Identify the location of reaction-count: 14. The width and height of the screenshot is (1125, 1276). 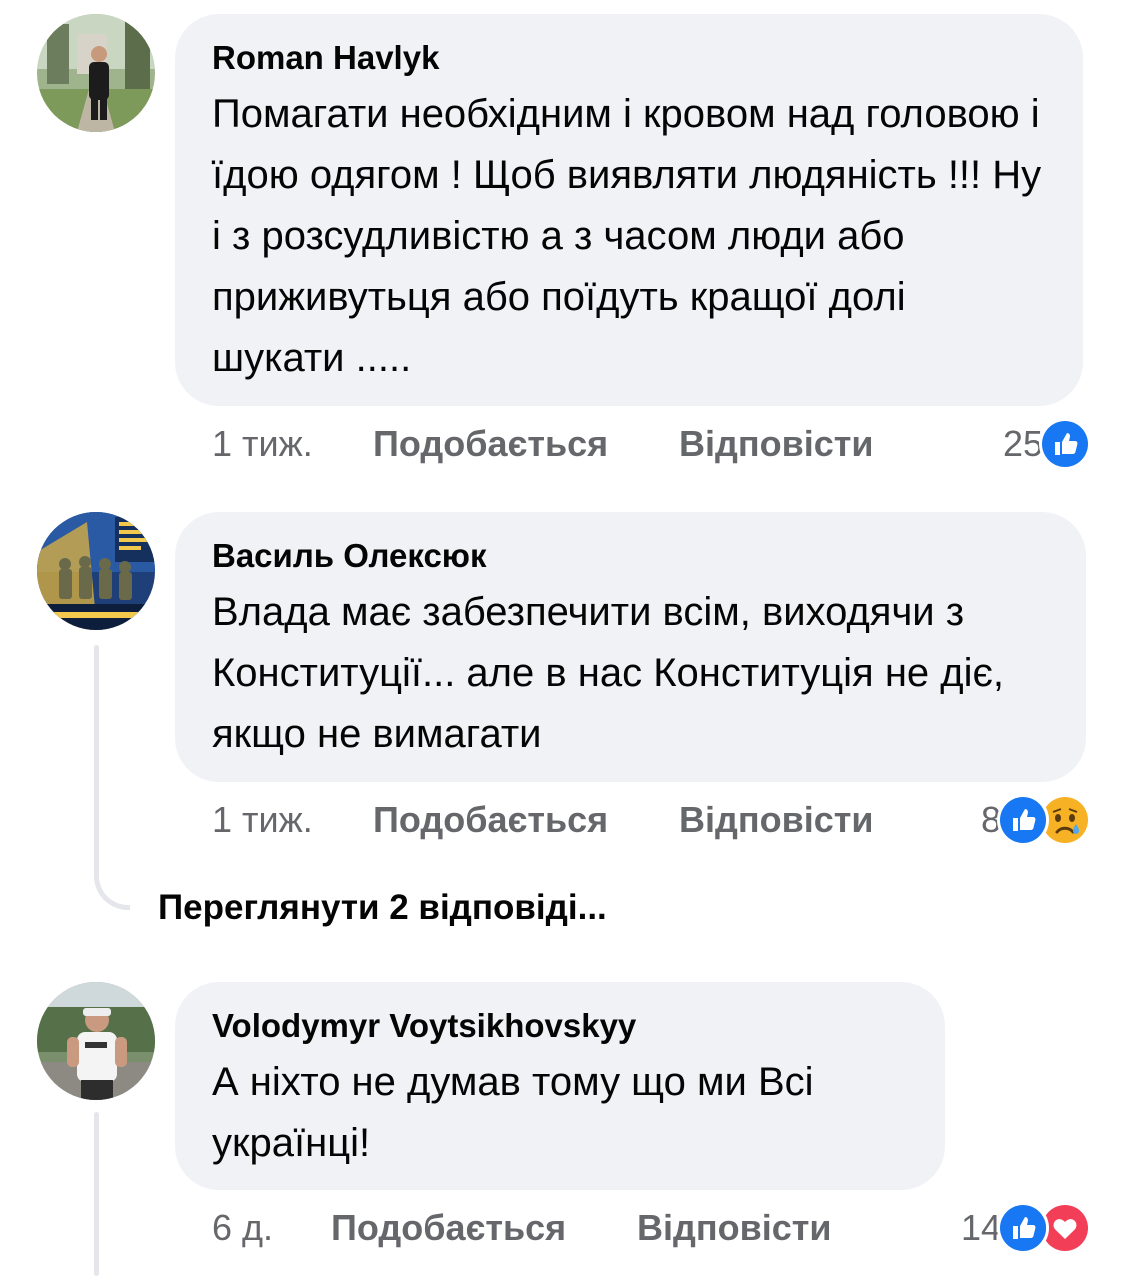
(980, 1227).